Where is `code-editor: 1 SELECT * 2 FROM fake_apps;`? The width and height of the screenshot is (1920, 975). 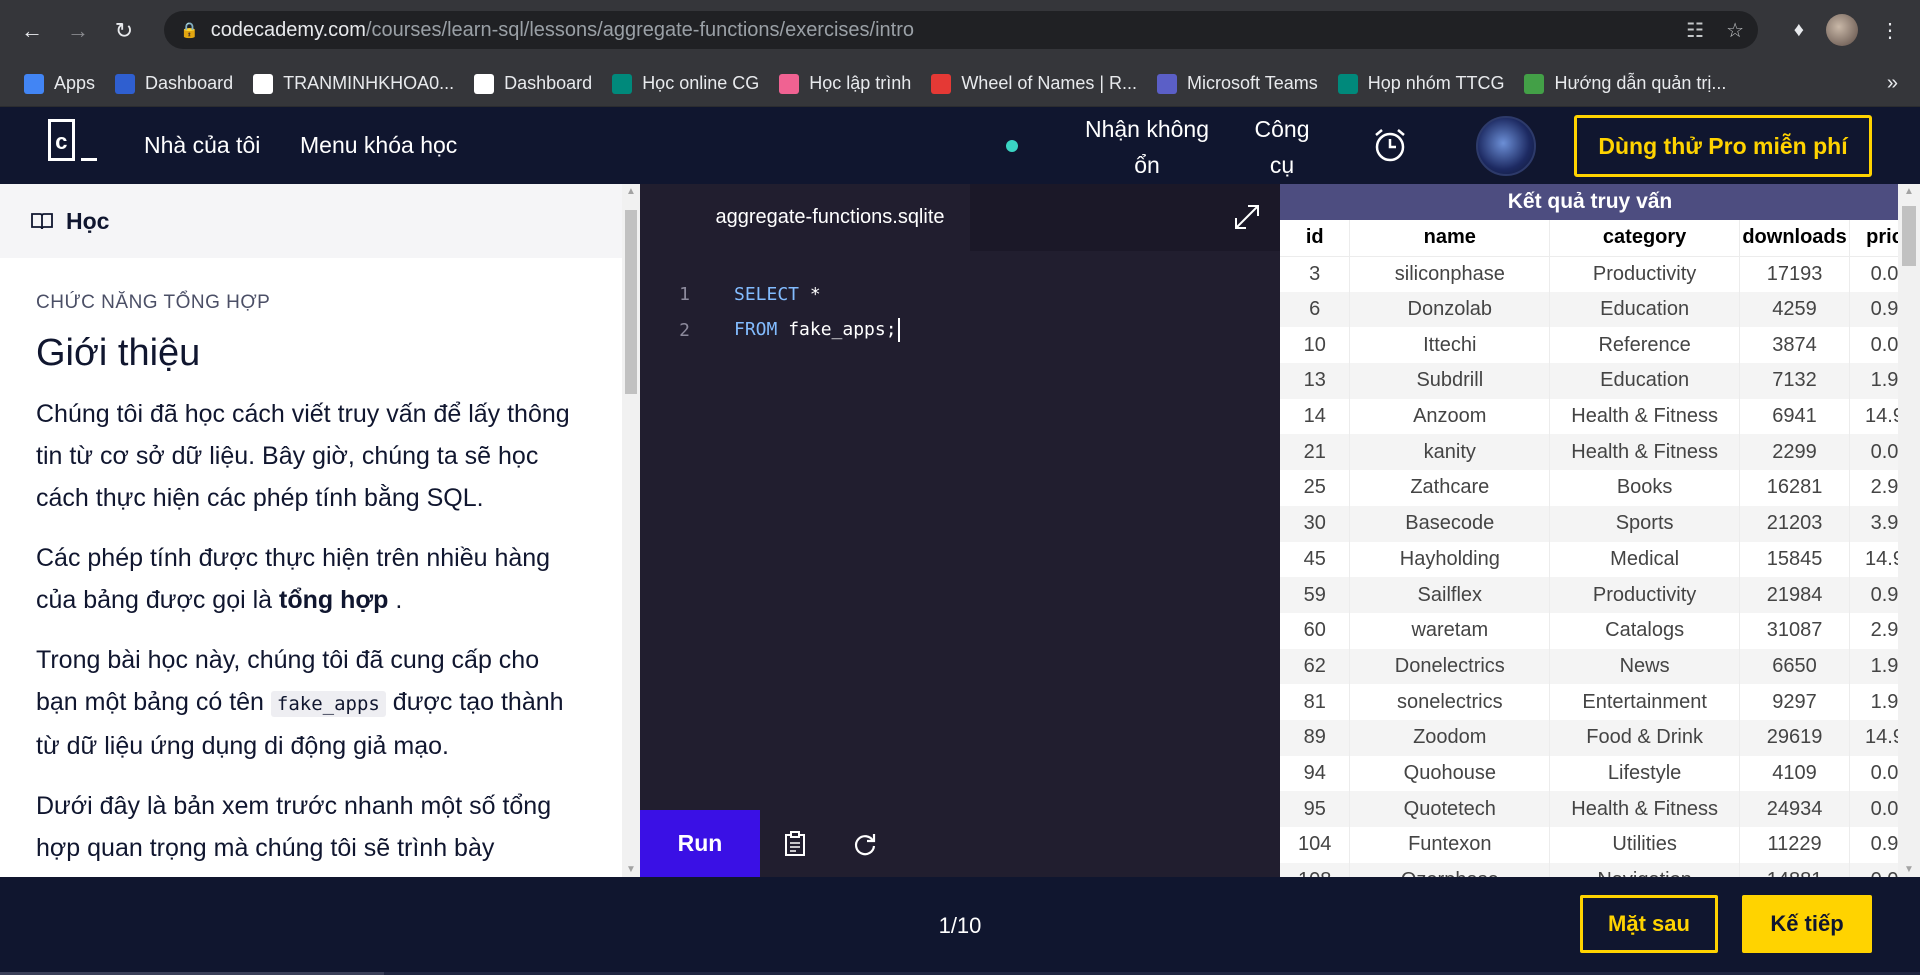
code-editor: 1 SELECT * 2 FROM fake_apps; is located at coordinates (960, 312).